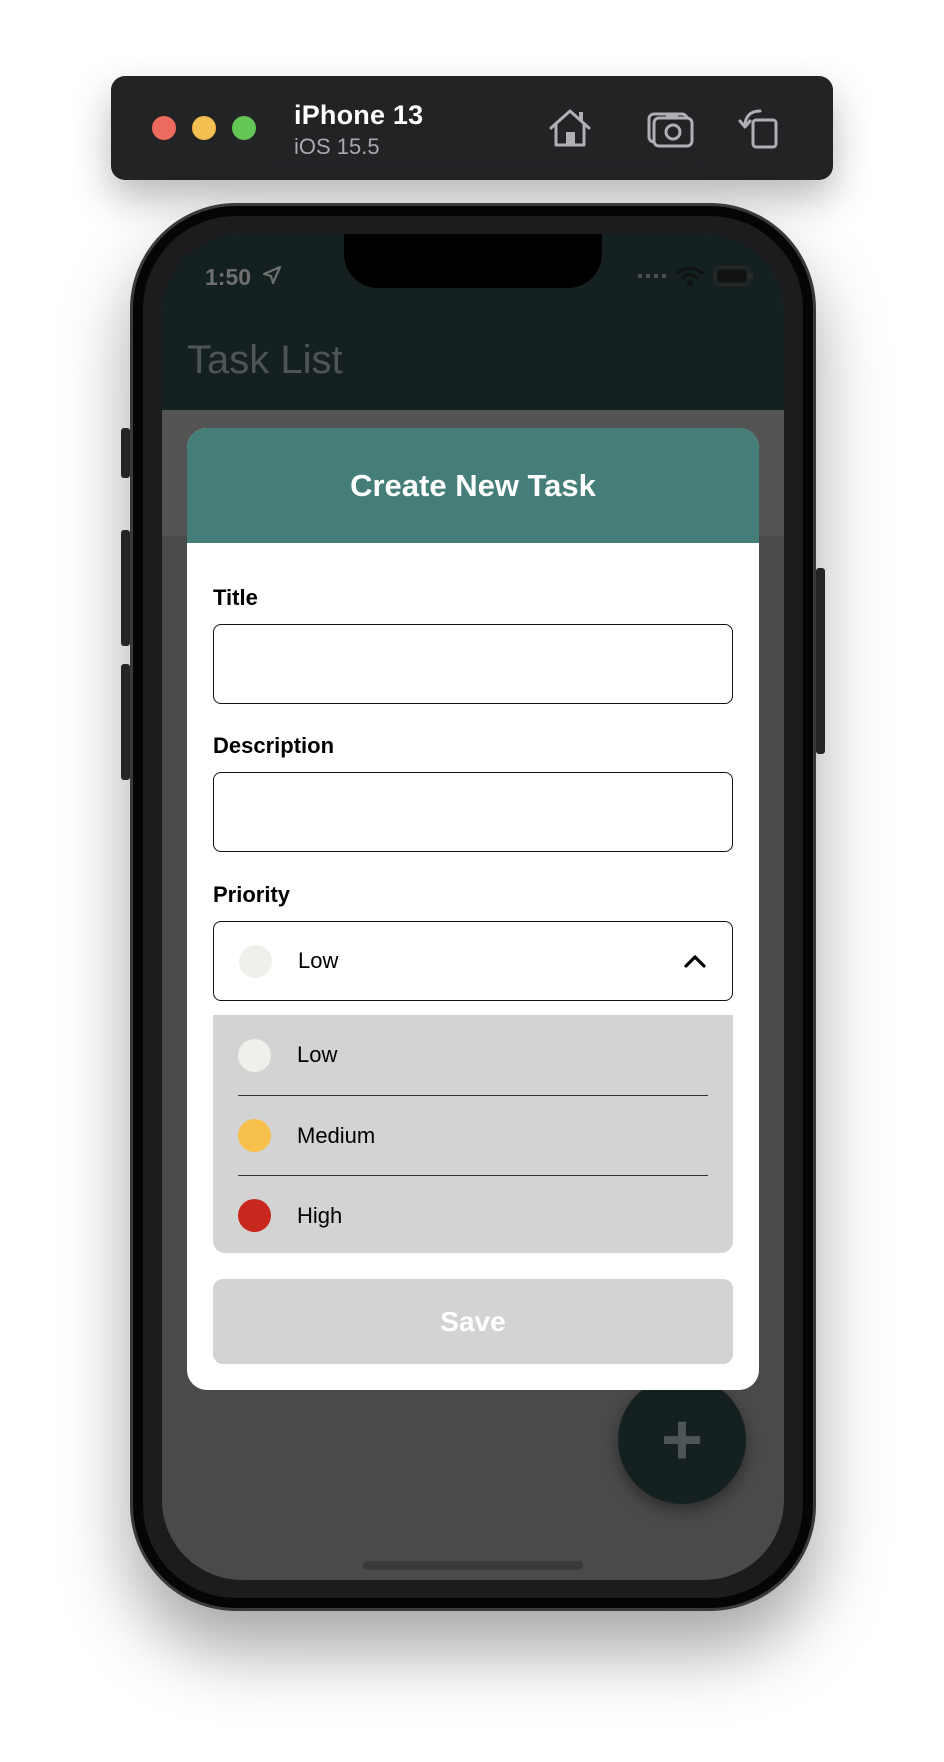 This screenshot has height=1762, width=944. I want to click on priority-dot-medium, so click(254, 1135).